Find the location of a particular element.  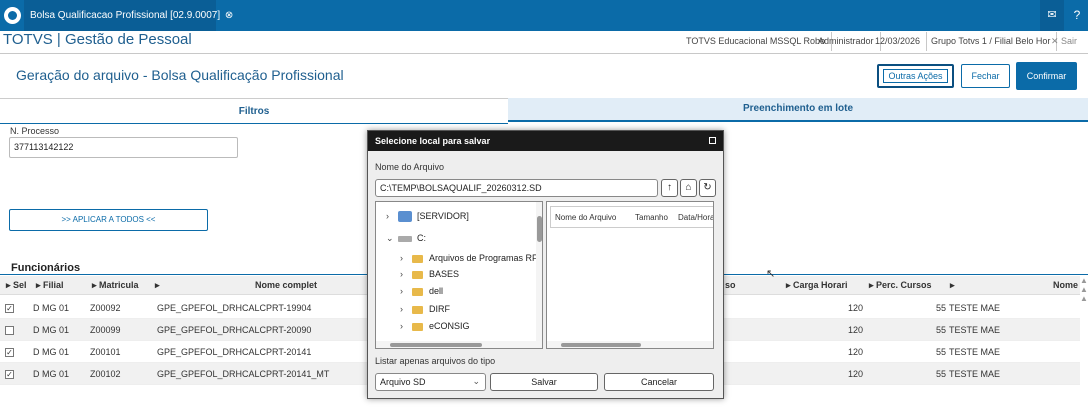

tree-item-folder: › dell is located at coordinates (421, 291).